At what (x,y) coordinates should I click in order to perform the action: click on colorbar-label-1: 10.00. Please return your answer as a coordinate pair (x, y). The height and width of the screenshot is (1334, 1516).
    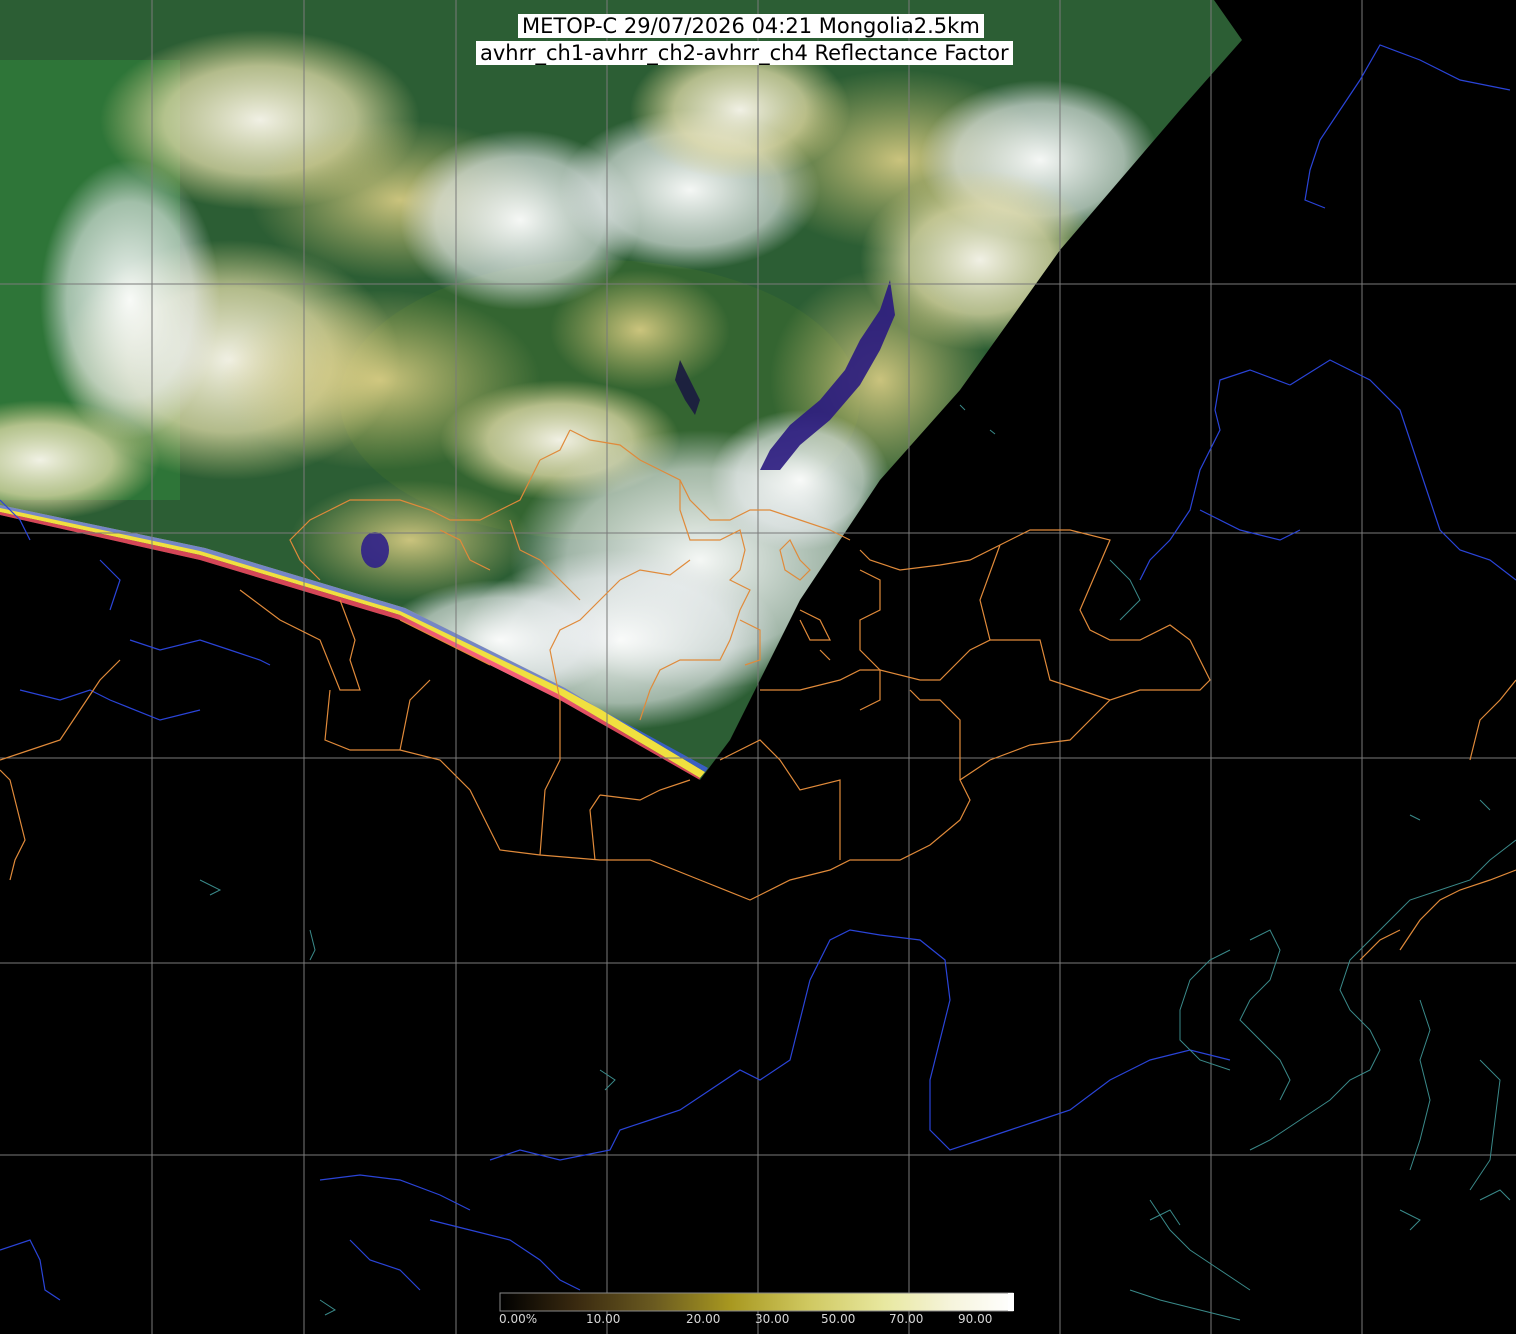
    Looking at the image, I should click on (603, 1319).